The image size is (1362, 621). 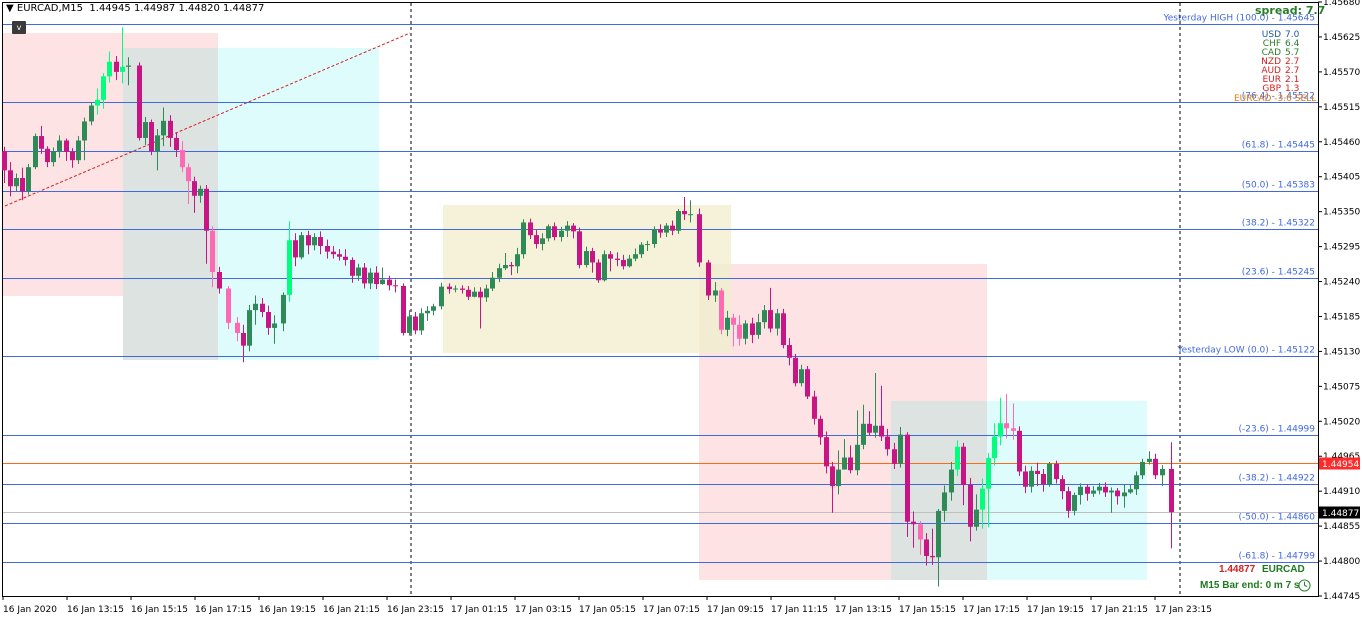 What do you see at coordinates (1275, 99) in the screenshot?
I see `pair-strength-label: EURCAD -3.6 SELL` at bounding box center [1275, 99].